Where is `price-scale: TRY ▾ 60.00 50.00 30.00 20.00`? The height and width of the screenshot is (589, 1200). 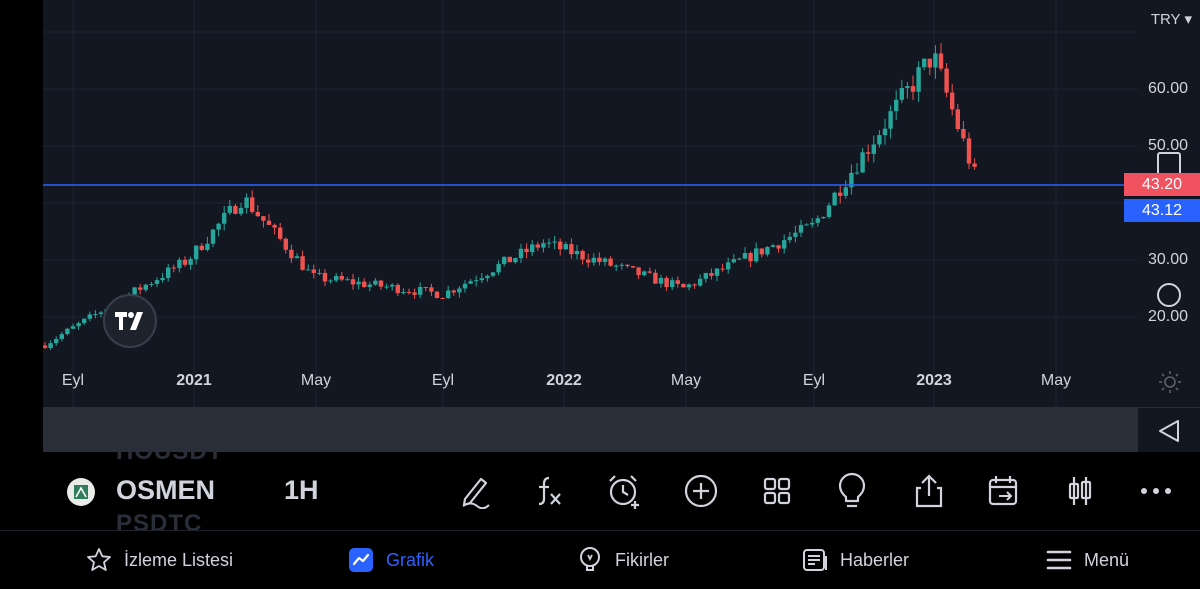 price-scale: TRY ▾ 60.00 50.00 30.00 20.00 is located at coordinates (1169, 226).